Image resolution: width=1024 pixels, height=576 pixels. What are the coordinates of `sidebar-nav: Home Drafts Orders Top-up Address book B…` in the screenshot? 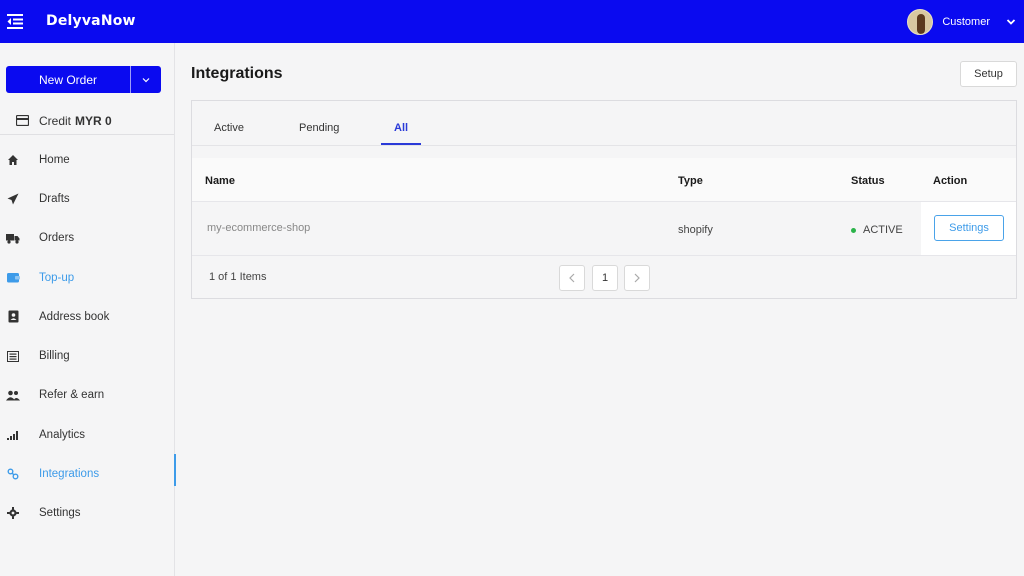 It's located at (88, 336).